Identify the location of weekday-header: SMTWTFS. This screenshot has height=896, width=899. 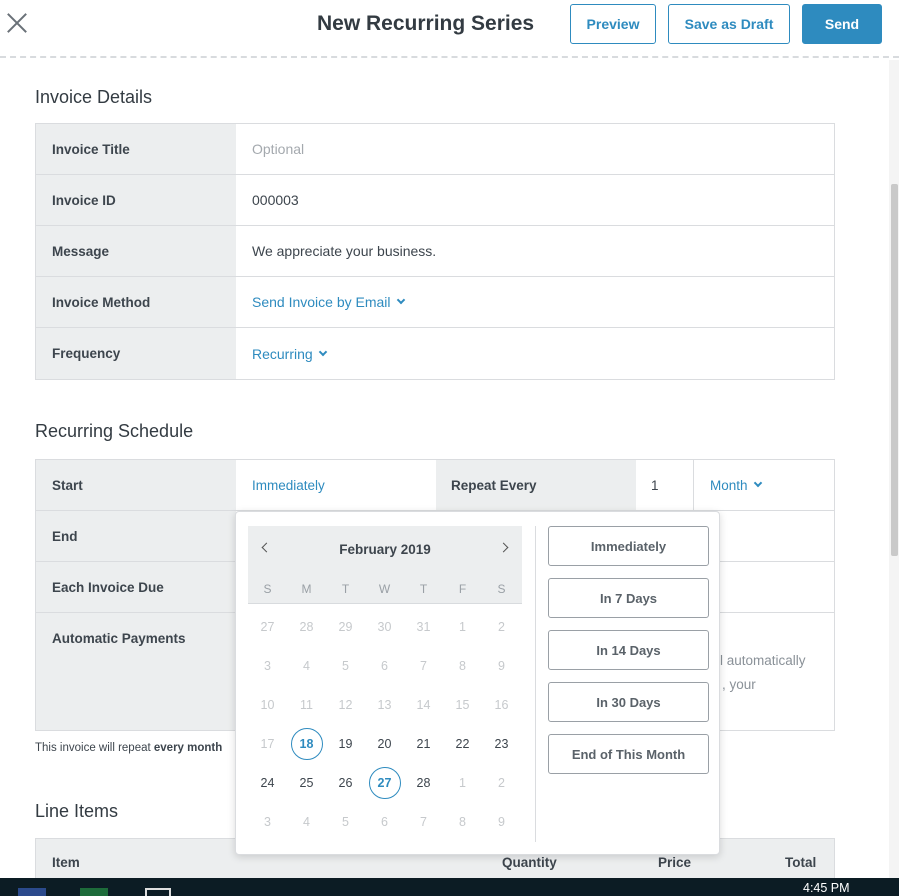
(385, 588).